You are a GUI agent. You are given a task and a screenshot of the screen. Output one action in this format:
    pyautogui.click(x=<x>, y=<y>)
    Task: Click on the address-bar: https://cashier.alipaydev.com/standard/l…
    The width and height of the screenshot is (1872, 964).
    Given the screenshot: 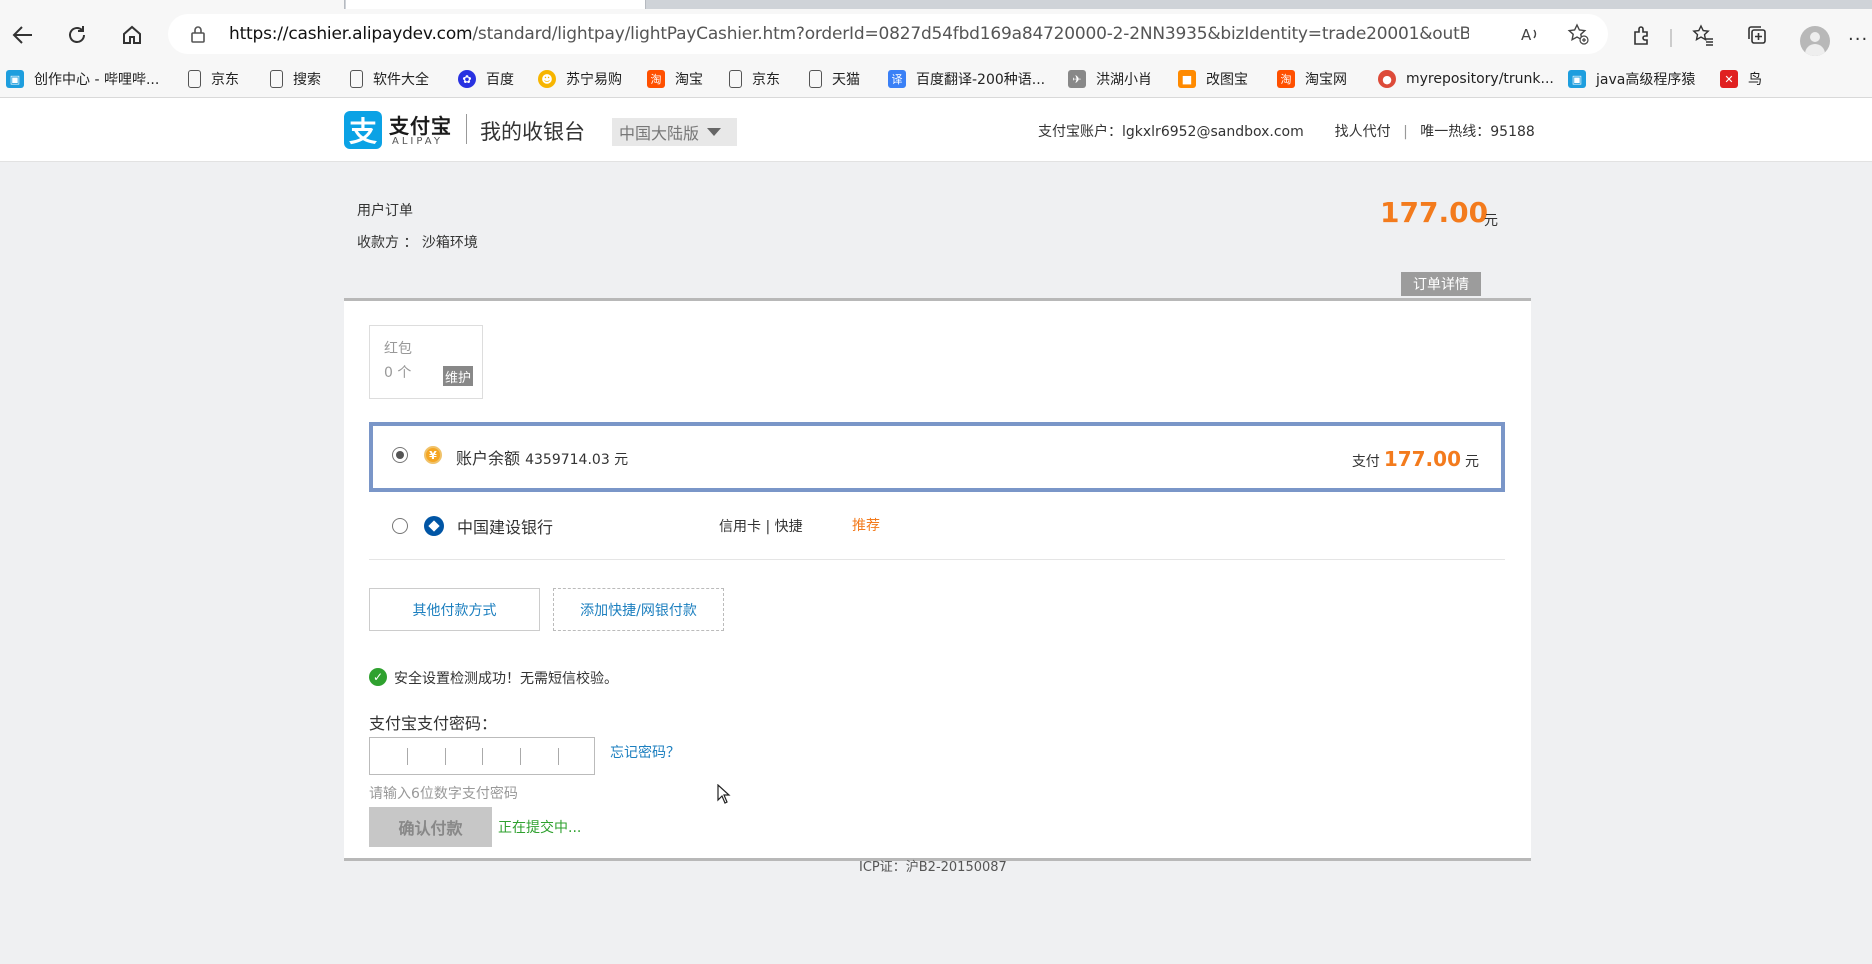 What is the action you would take?
    pyautogui.click(x=888, y=34)
    